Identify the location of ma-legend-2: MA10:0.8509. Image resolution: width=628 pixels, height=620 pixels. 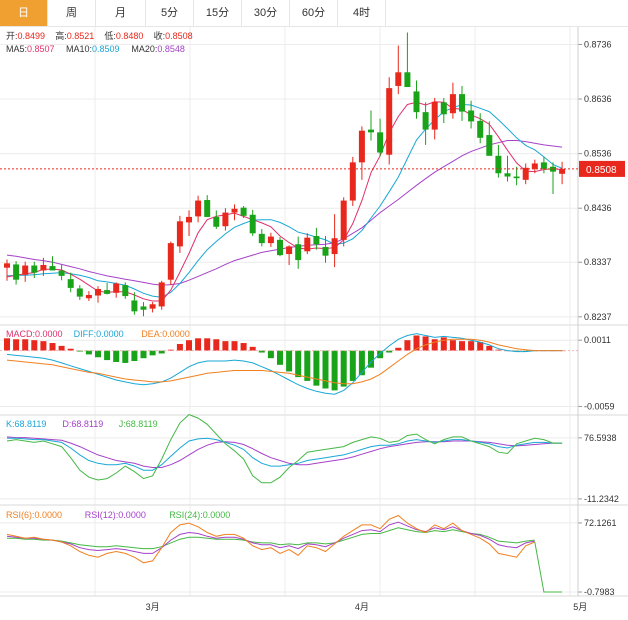
(93, 49).